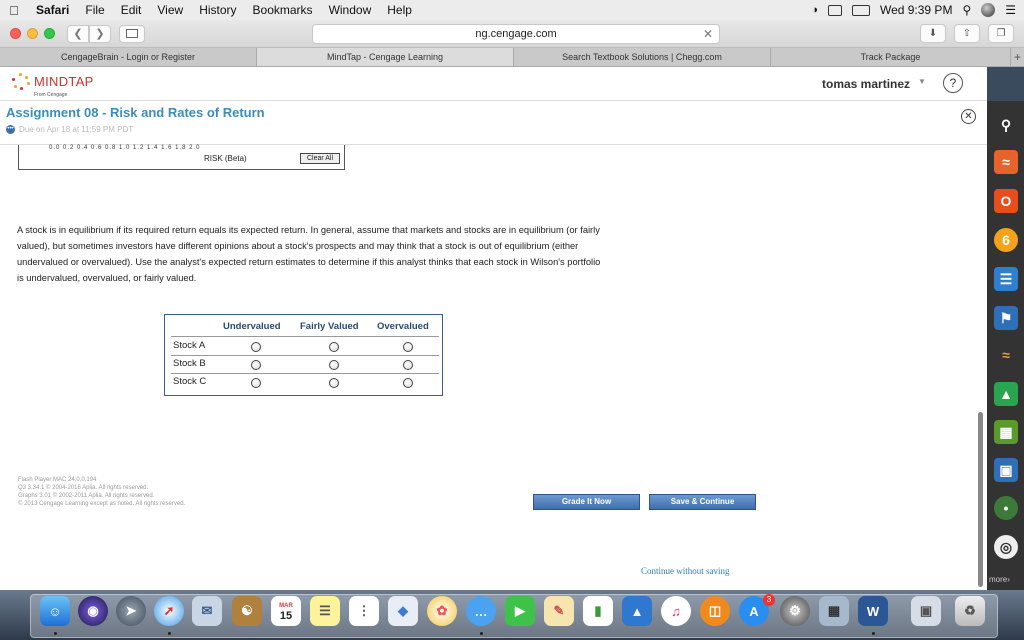 The height and width of the screenshot is (640, 1024). What do you see at coordinates (988, 10) in the screenshot?
I see `siri-icon` at bounding box center [988, 10].